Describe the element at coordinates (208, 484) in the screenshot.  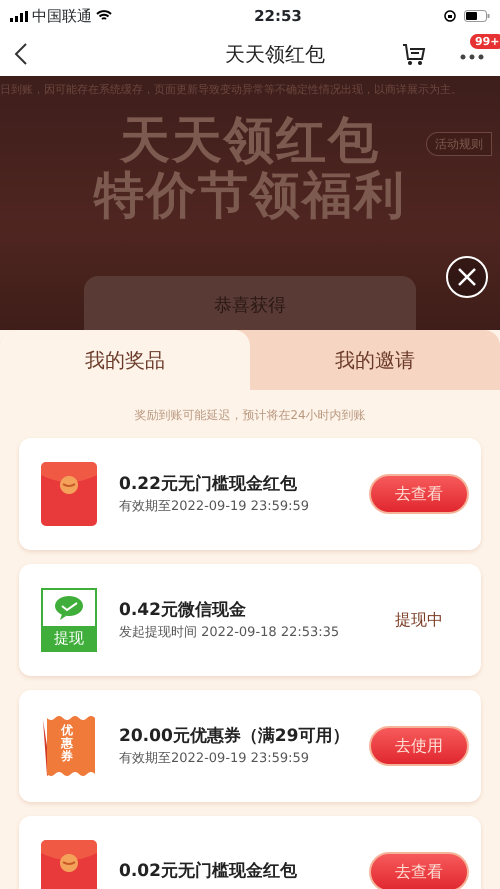
I see `prize-title: 0.22元无门槛现金红包` at that location.